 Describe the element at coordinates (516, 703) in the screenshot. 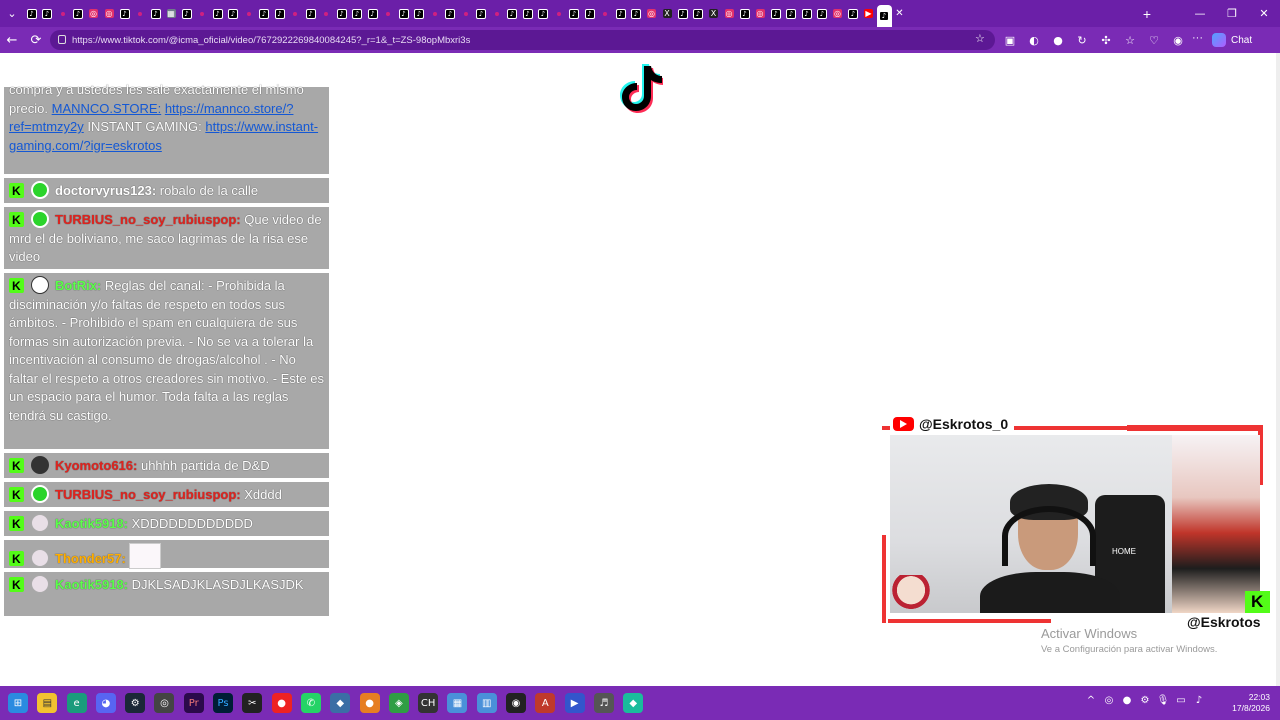

I see `obs-icon: ◉` at that location.